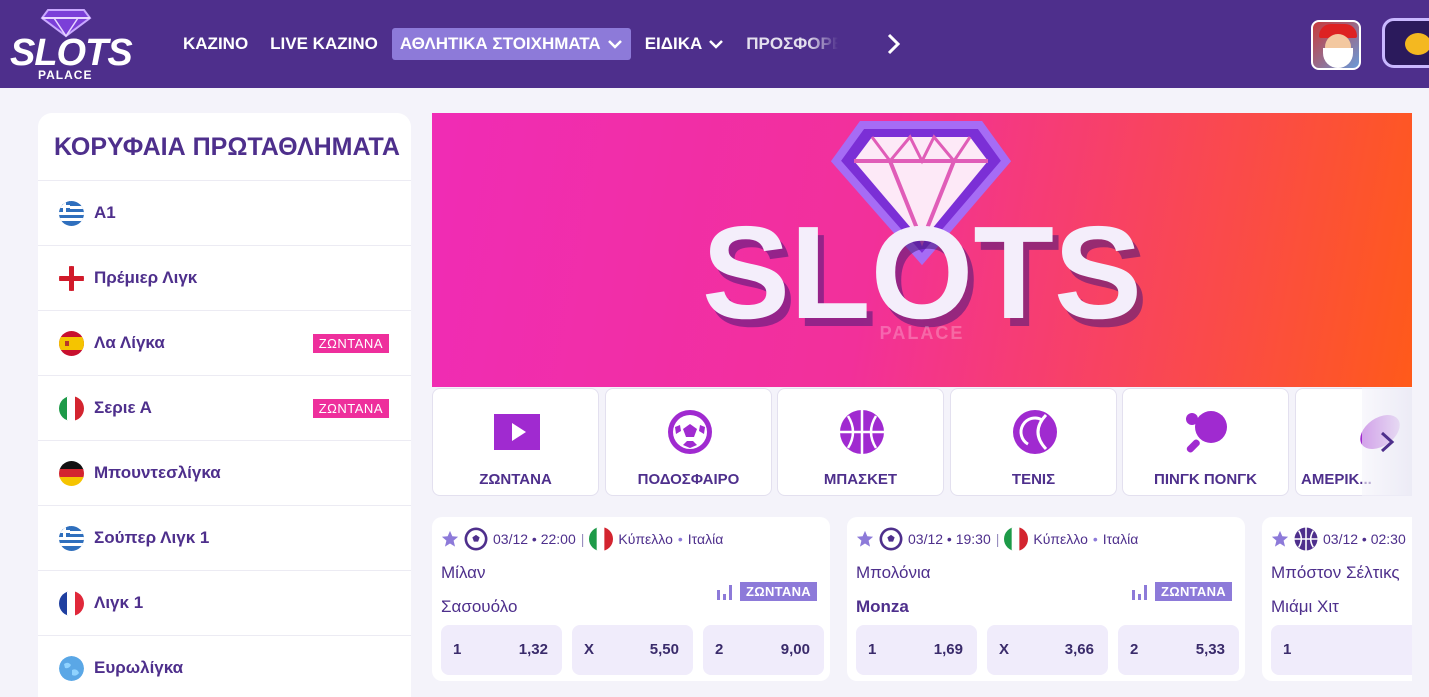 The width and height of the screenshot is (1429, 697). I want to click on odds-value: 9,00, so click(795, 649).